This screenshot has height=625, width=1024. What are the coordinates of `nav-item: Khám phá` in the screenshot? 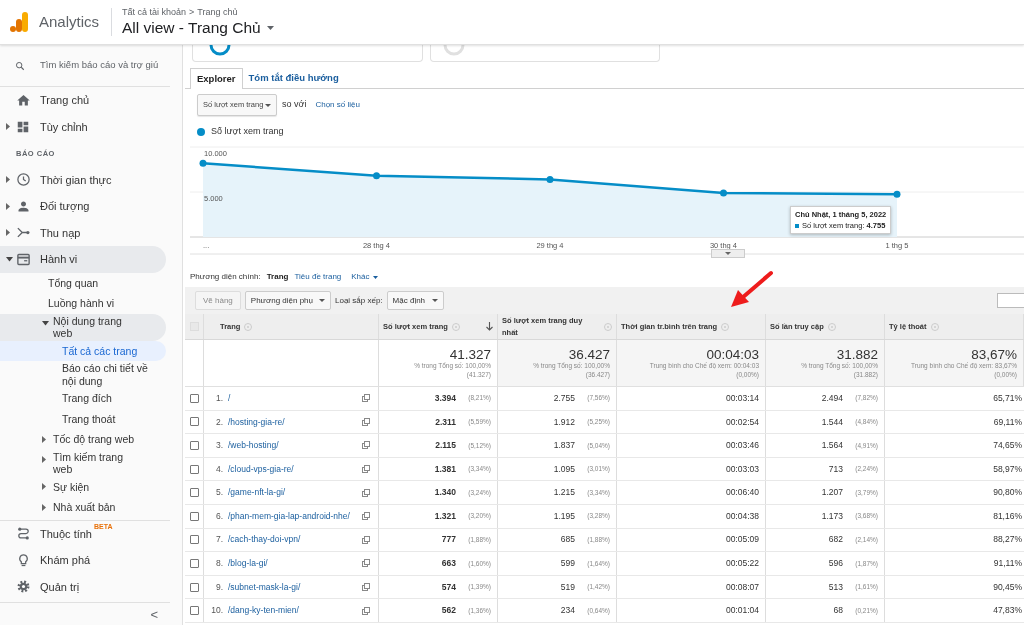 It's located at (83, 560).